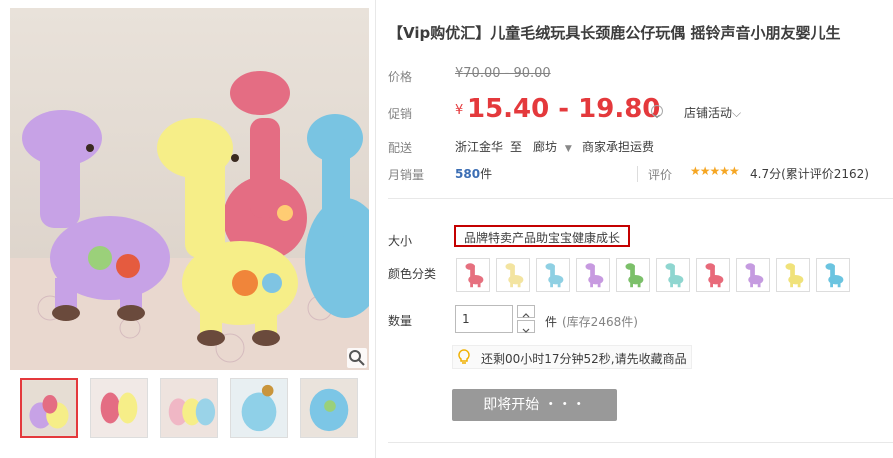 This screenshot has height=458, width=893. Describe the element at coordinates (600, 322) in the screenshot. I see `stock-count: (库存2468件)` at that location.